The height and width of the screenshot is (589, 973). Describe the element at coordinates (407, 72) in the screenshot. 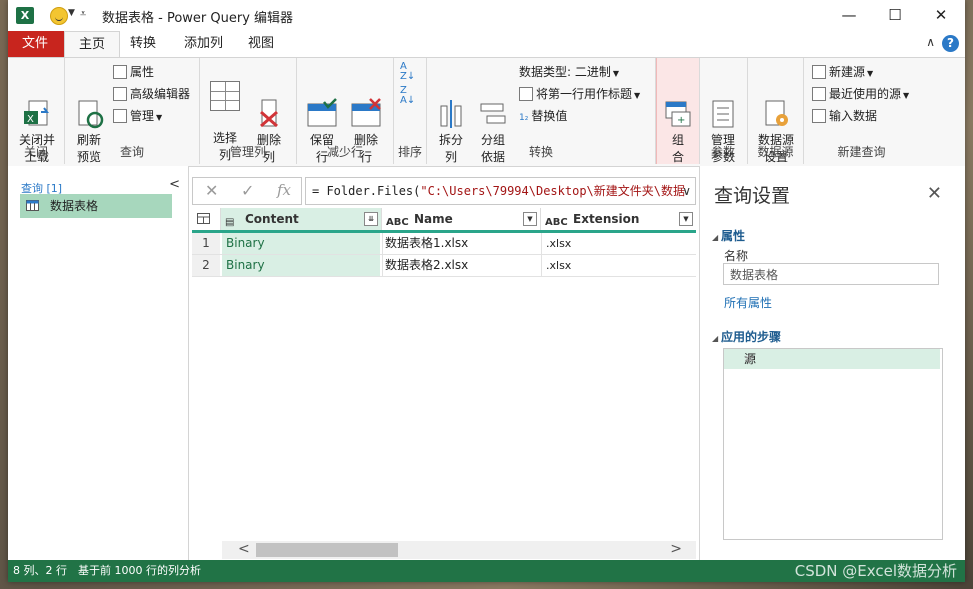

I see `sort-ascending-icon: A Z↓` at that location.